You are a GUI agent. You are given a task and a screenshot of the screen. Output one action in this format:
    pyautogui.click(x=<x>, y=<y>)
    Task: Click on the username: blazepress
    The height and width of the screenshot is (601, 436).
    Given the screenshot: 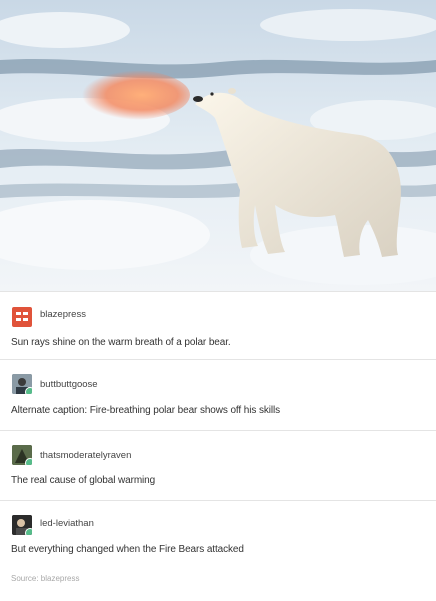 What is the action you would take?
    pyautogui.click(x=63, y=314)
    